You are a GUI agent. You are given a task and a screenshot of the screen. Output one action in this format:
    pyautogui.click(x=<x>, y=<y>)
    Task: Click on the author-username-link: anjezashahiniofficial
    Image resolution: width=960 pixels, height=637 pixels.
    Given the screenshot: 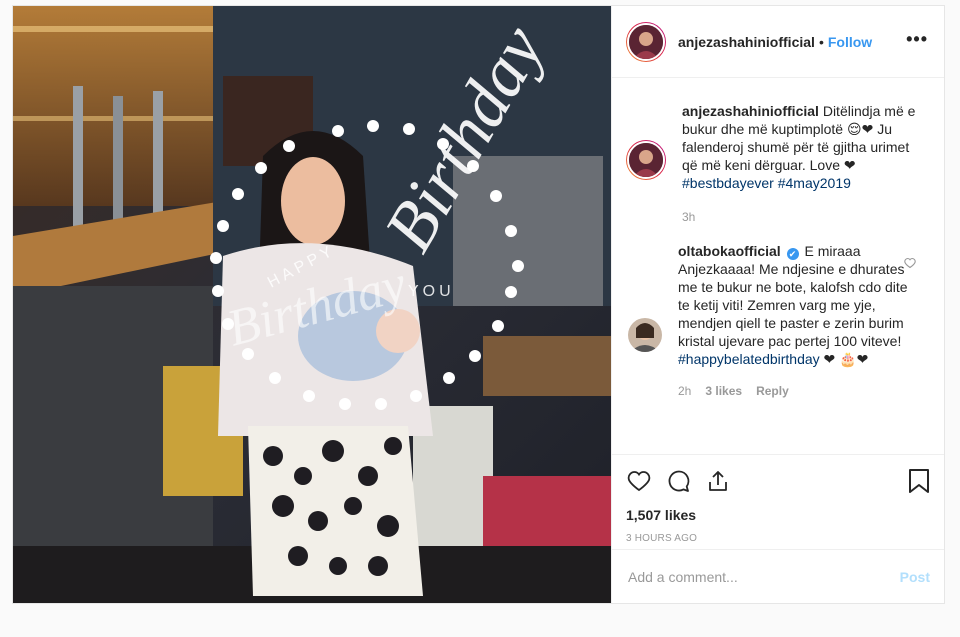 What is the action you would take?
    pyautogui.click(x=746, y=42)
    